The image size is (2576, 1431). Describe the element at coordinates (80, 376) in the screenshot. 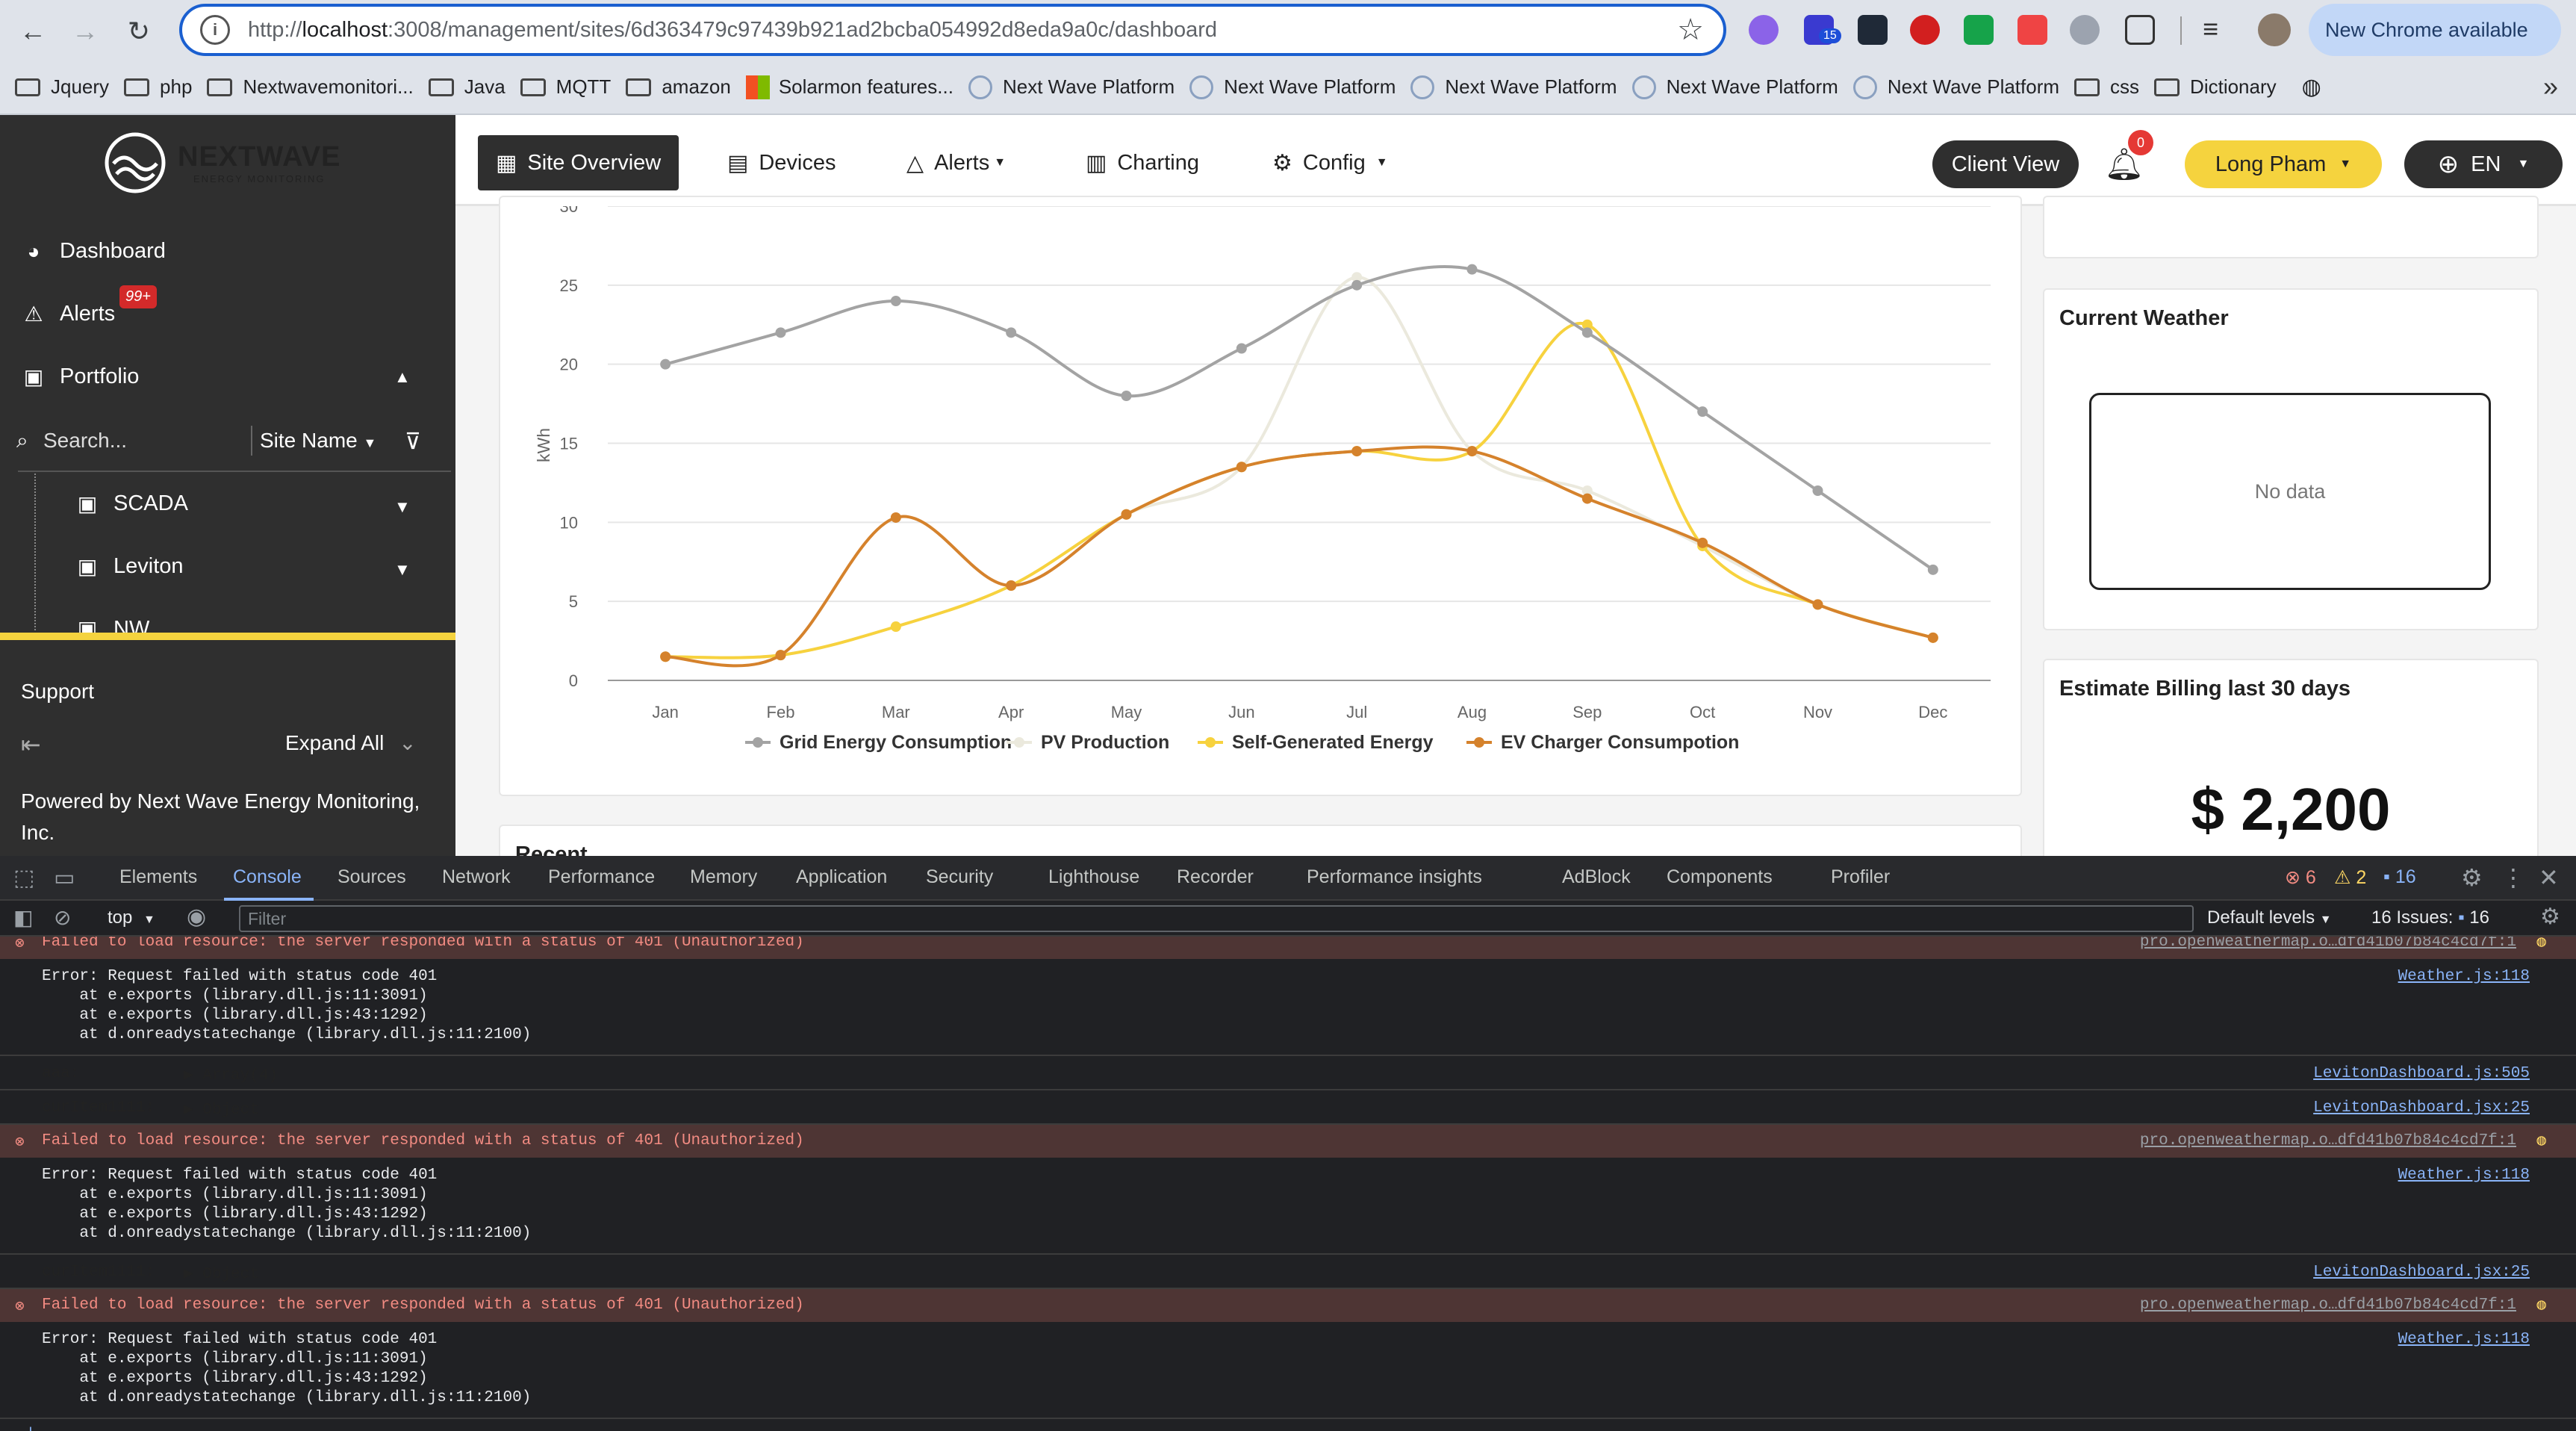

I see `sidebar-item-portfolio: ▣ Portfolio` at that location.